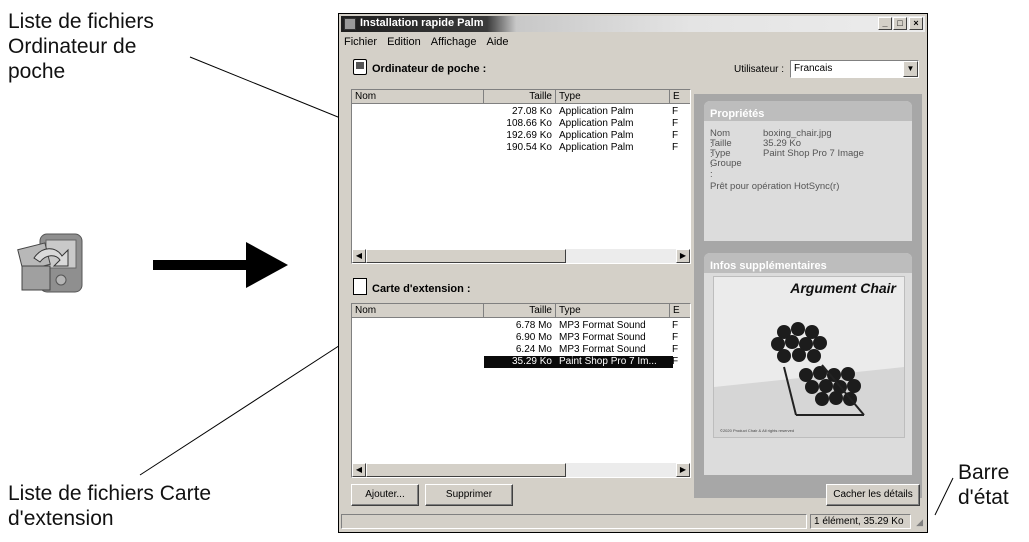  What do you see at coordinates (737, 114) in the screenshot?
I see `properties-title: Propriétés` at bounding box center [737, 114].